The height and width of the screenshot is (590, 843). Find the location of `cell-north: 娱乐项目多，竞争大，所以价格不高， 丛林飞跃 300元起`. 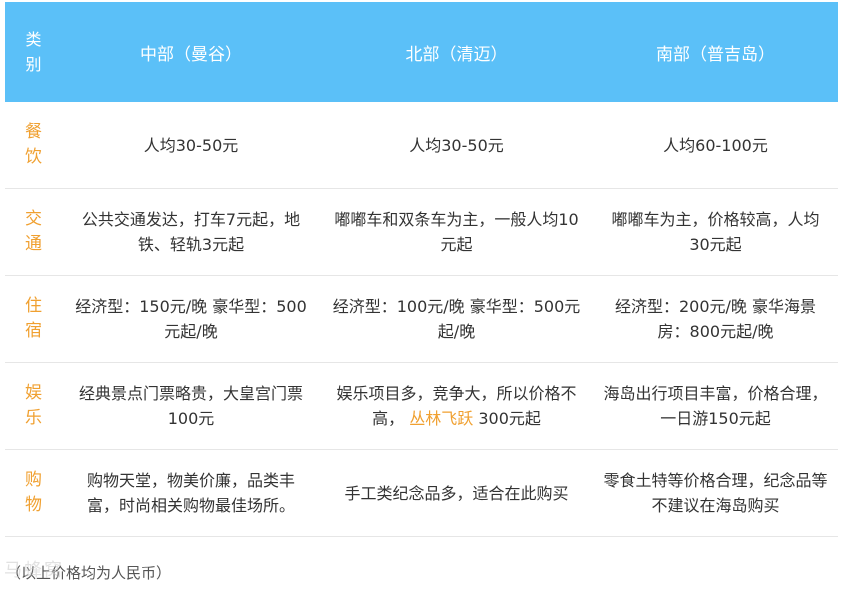

cell-north: 娱乐项目多，竞争大，所以价格不高， 丛林飞跃 300元起 is located at coordinates (456, 406).